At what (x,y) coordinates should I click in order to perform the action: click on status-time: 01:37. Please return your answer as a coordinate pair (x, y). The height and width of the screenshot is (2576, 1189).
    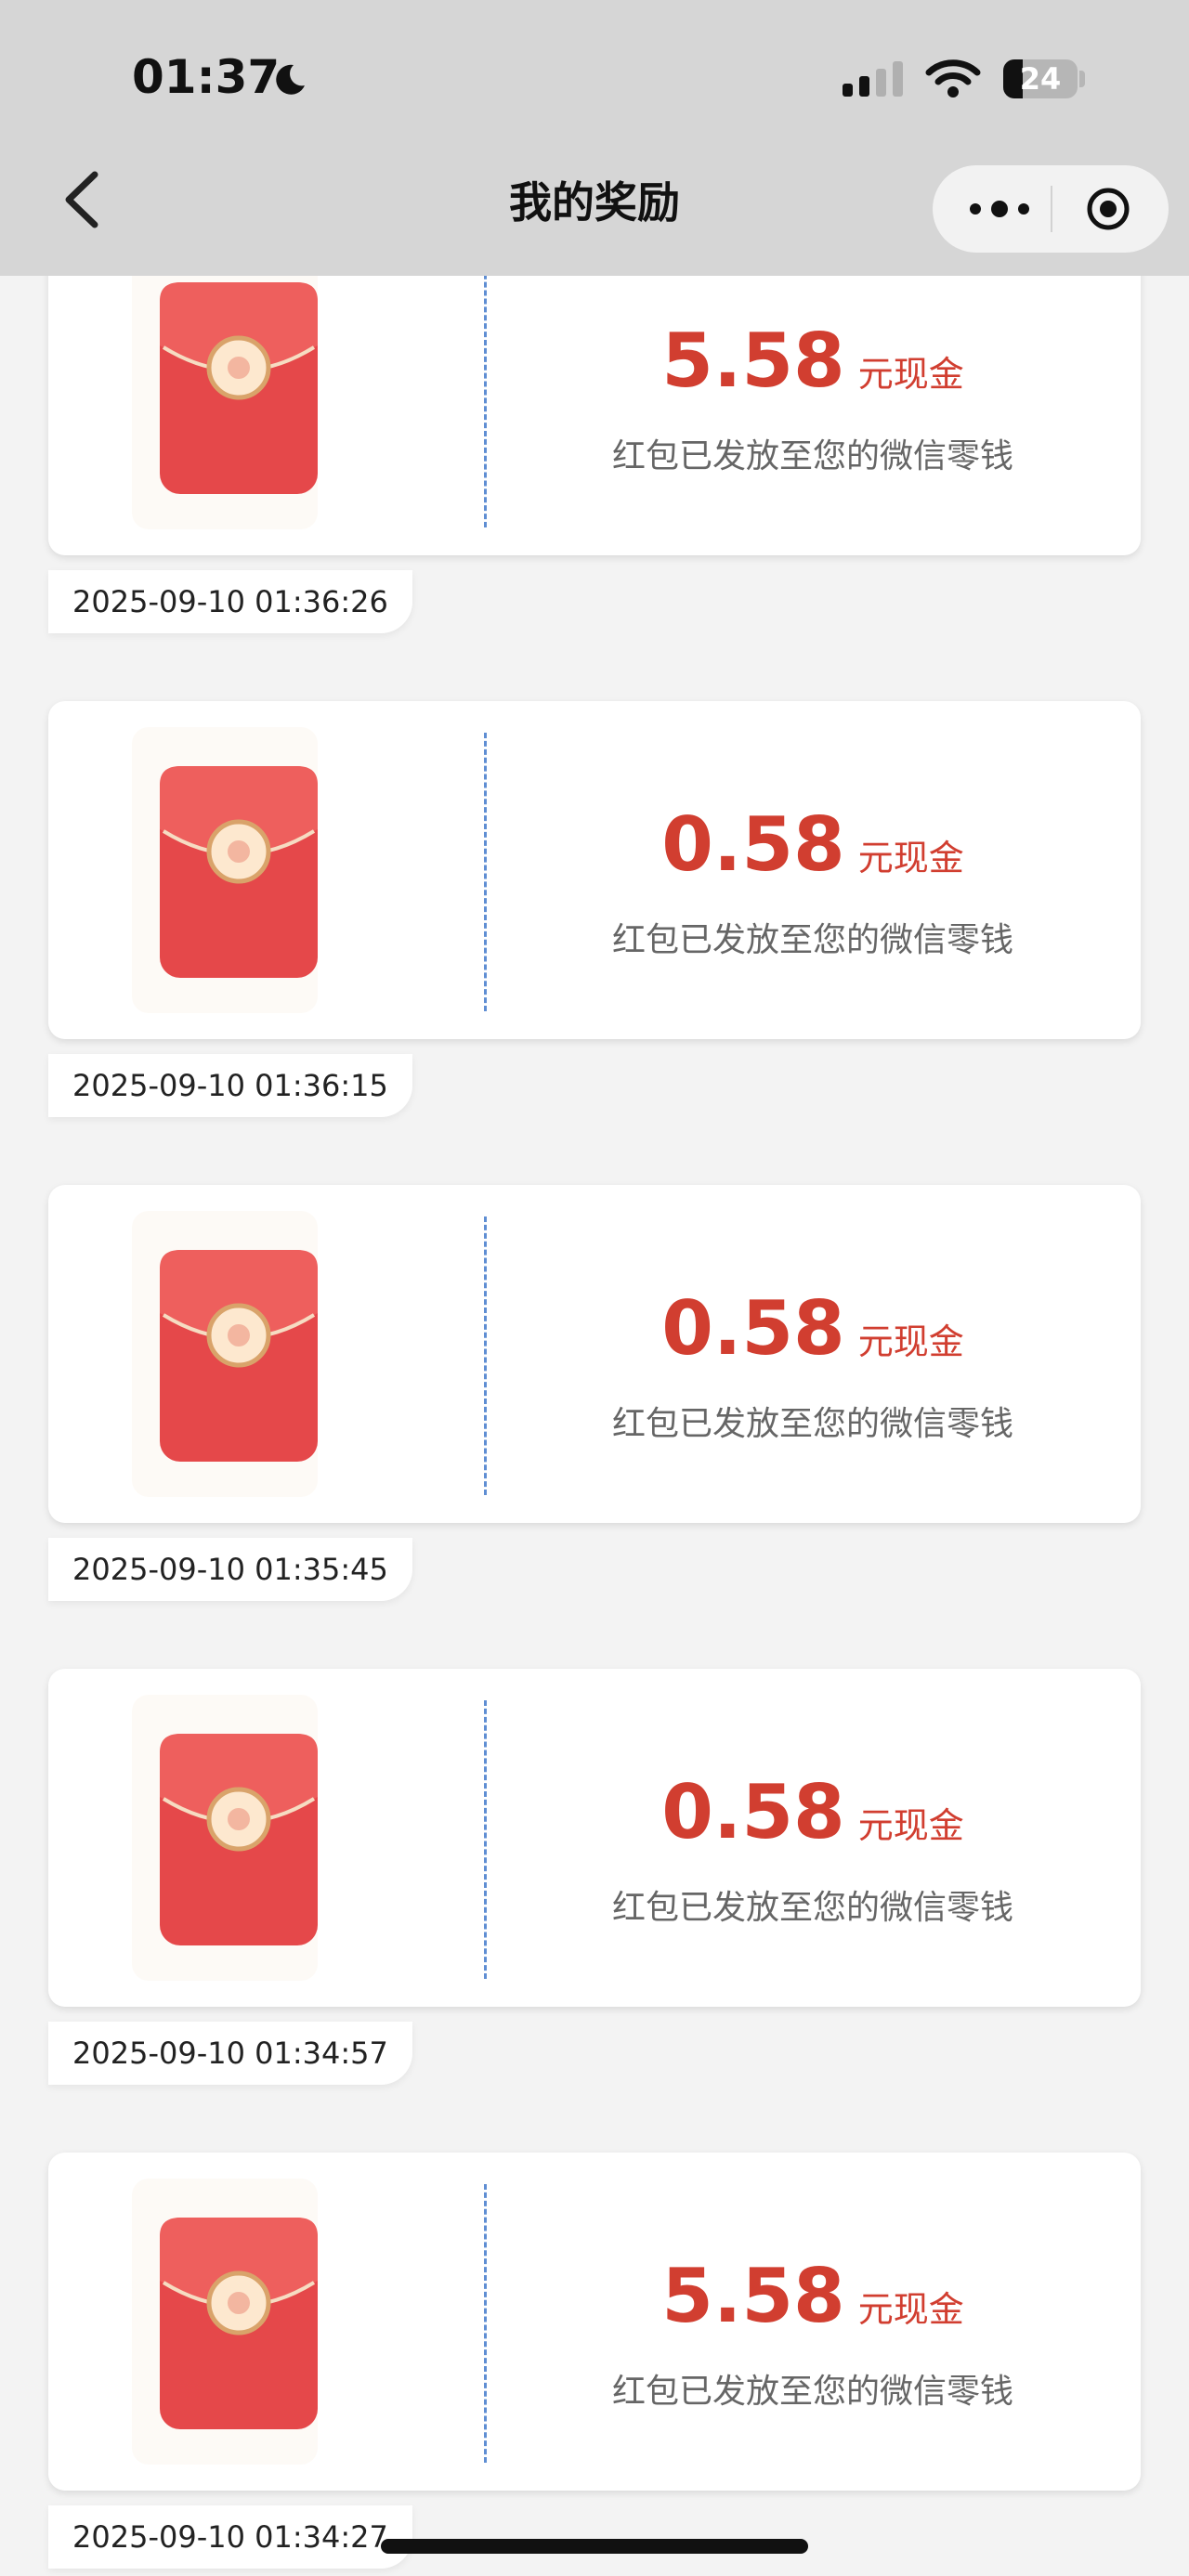
    Looking at the image, I should click on (207, 77).